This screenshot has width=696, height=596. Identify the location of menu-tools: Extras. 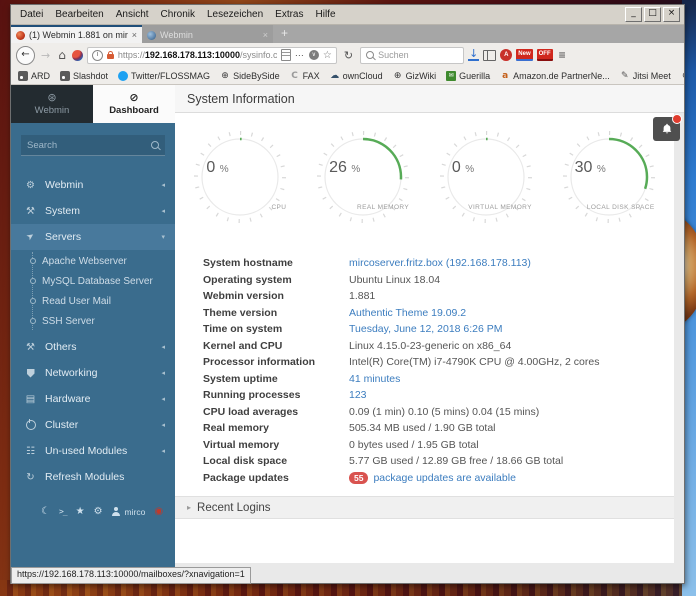
(289, 15).